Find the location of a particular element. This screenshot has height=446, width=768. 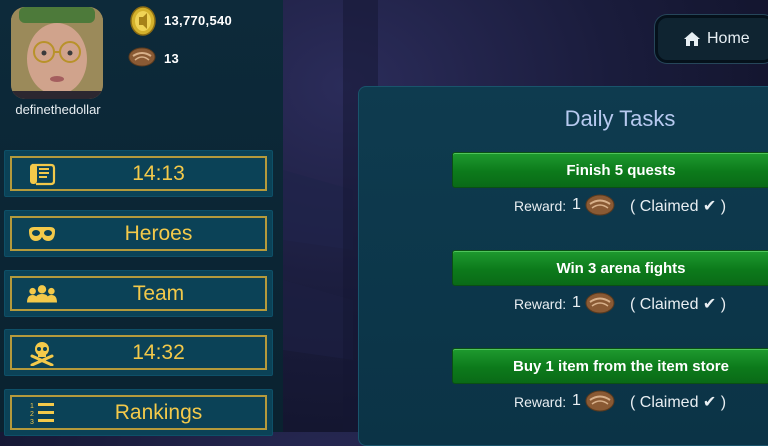

username: definethedollar is located at coordinates (58, 109).